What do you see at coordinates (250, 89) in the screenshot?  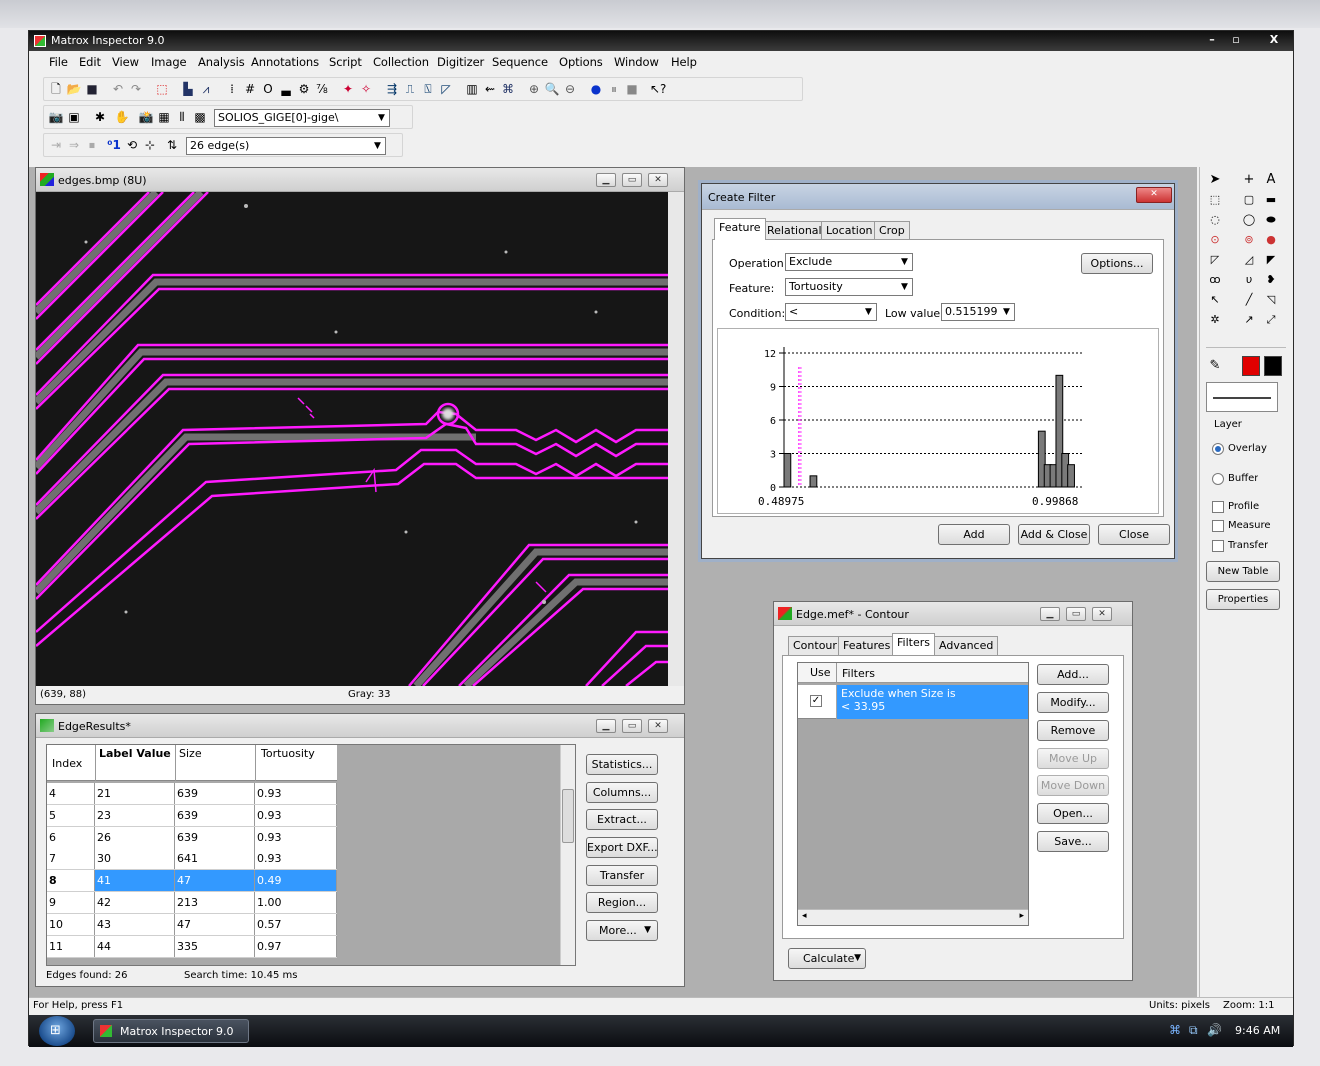 I see `grid-icon: #` at bounding box center [250, 89].